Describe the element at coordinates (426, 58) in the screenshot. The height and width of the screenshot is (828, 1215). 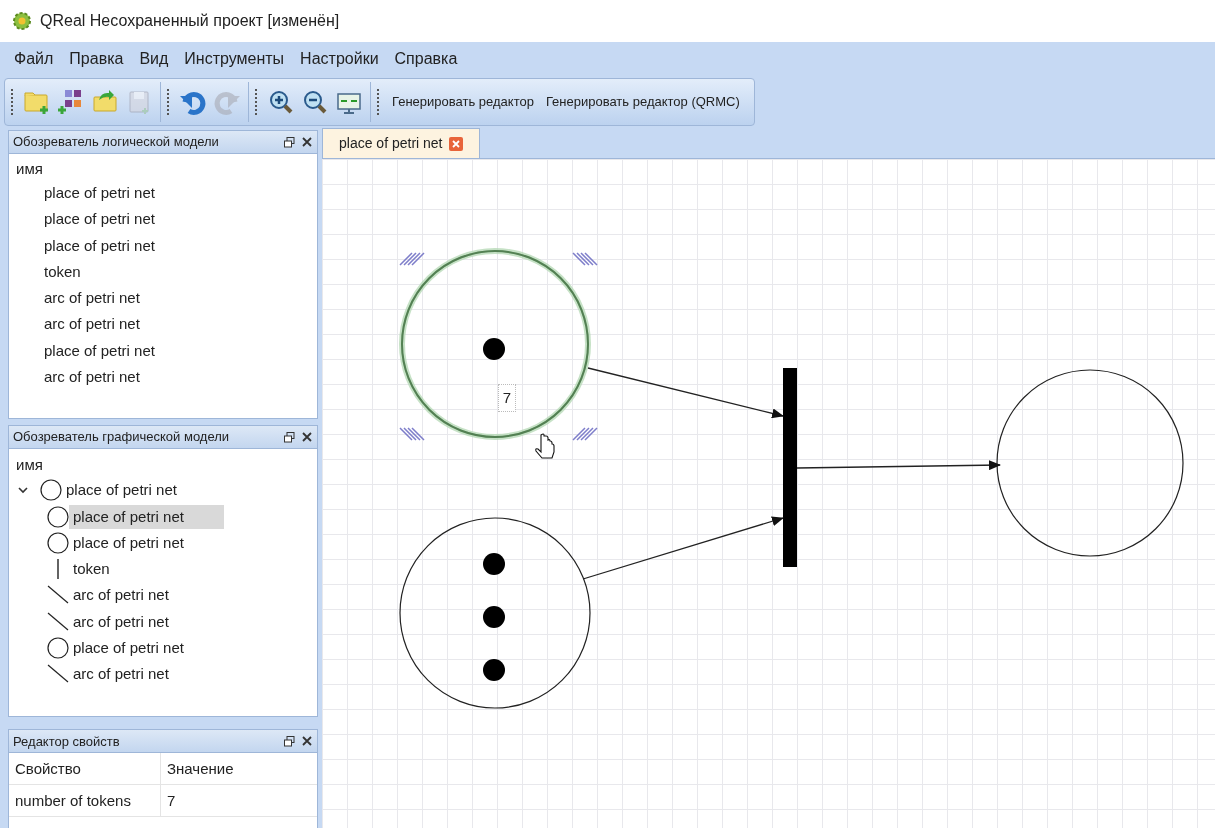
I see `menu-item: Справка` at that location.